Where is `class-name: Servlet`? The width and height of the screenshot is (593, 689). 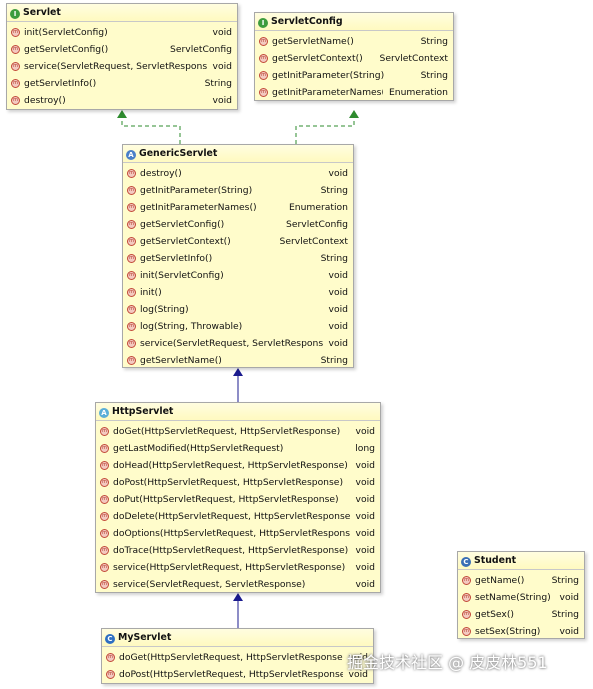
class-name: Servlet is located at coordinates (42, 12).